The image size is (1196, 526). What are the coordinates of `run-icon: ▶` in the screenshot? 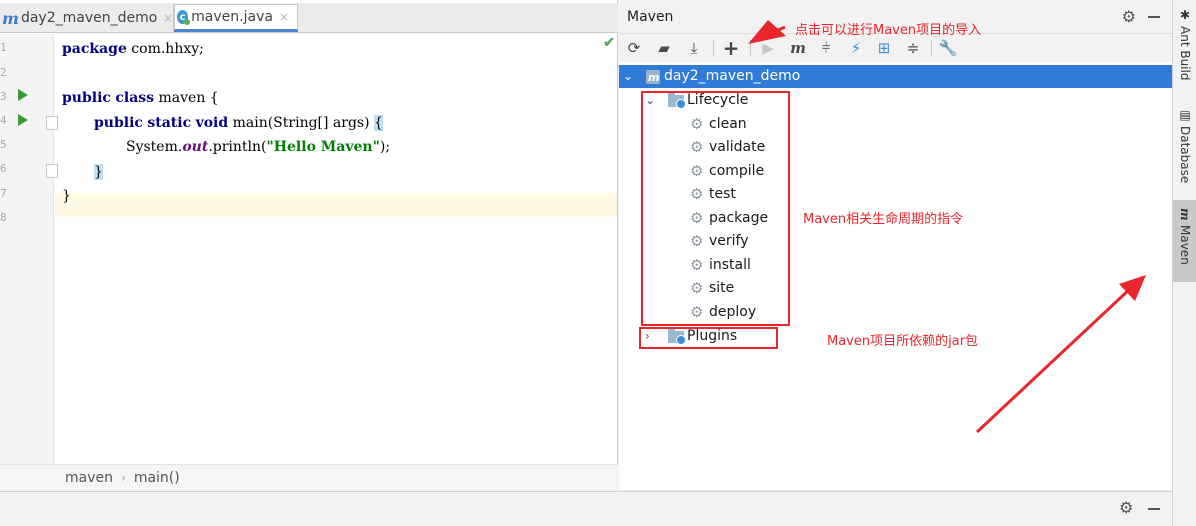 It's located at (768, 48).